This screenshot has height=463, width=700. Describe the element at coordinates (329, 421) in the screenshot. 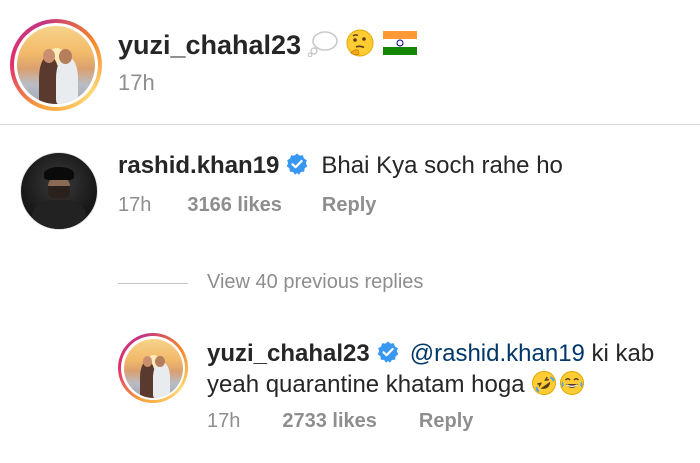

I see `reply-likes: 2733 likes` at that location.